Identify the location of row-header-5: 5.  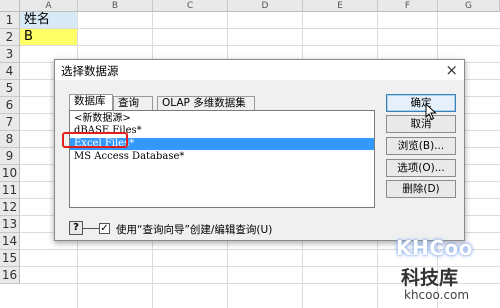
(10, 88).